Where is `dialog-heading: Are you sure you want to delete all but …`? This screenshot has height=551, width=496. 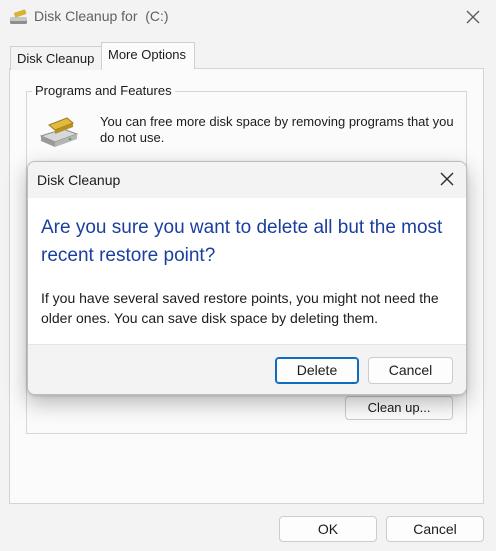 dialog-heading: Are you sure you want to delete all but … is located at coordinates (242, 241).